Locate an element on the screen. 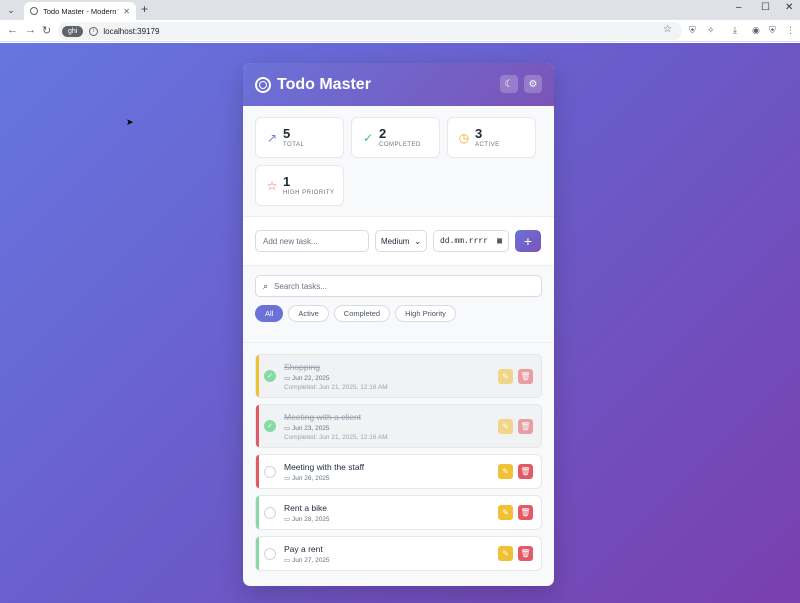 The image size is (800, 603). security-extension-icon: ⛨ is located at coordinates (772, 30).